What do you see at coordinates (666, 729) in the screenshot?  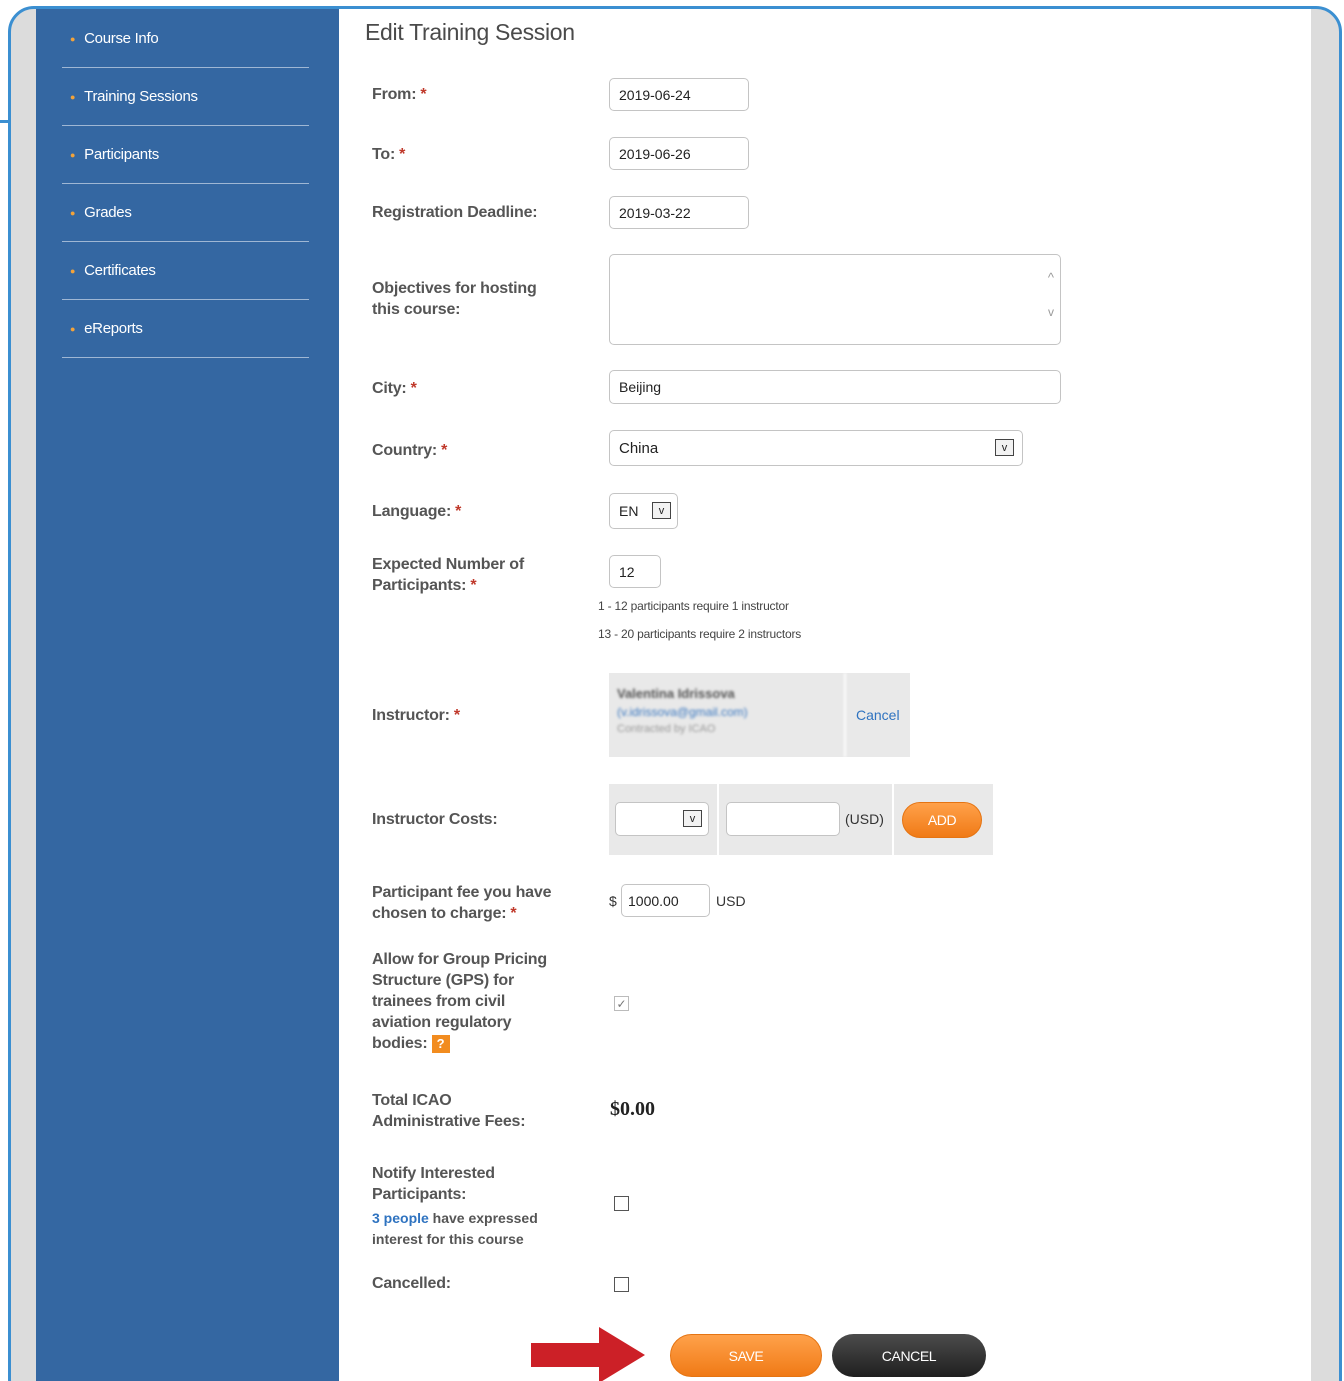 I see `instructor-contract: Contracted by ICAO` at bounding box center [666, 729].